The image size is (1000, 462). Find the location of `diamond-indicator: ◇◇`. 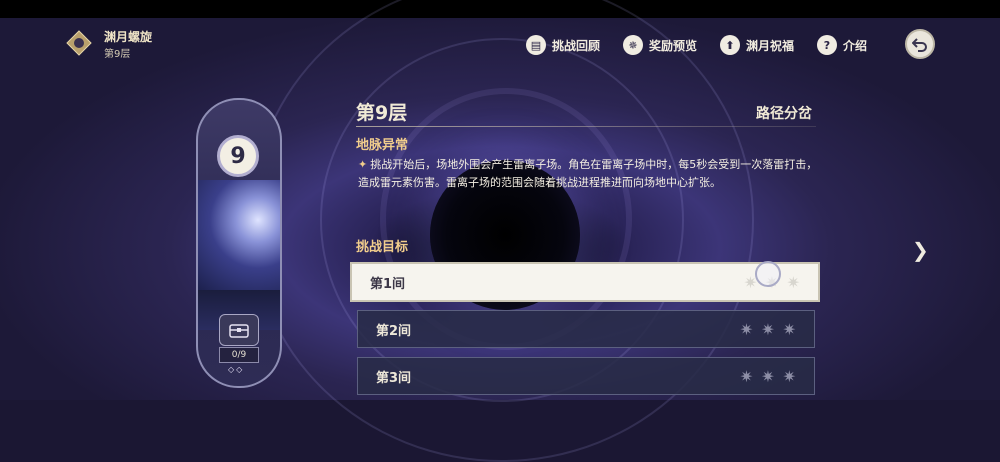

diamond-indicator: ◇◇ is located at coordinates (236, 369).